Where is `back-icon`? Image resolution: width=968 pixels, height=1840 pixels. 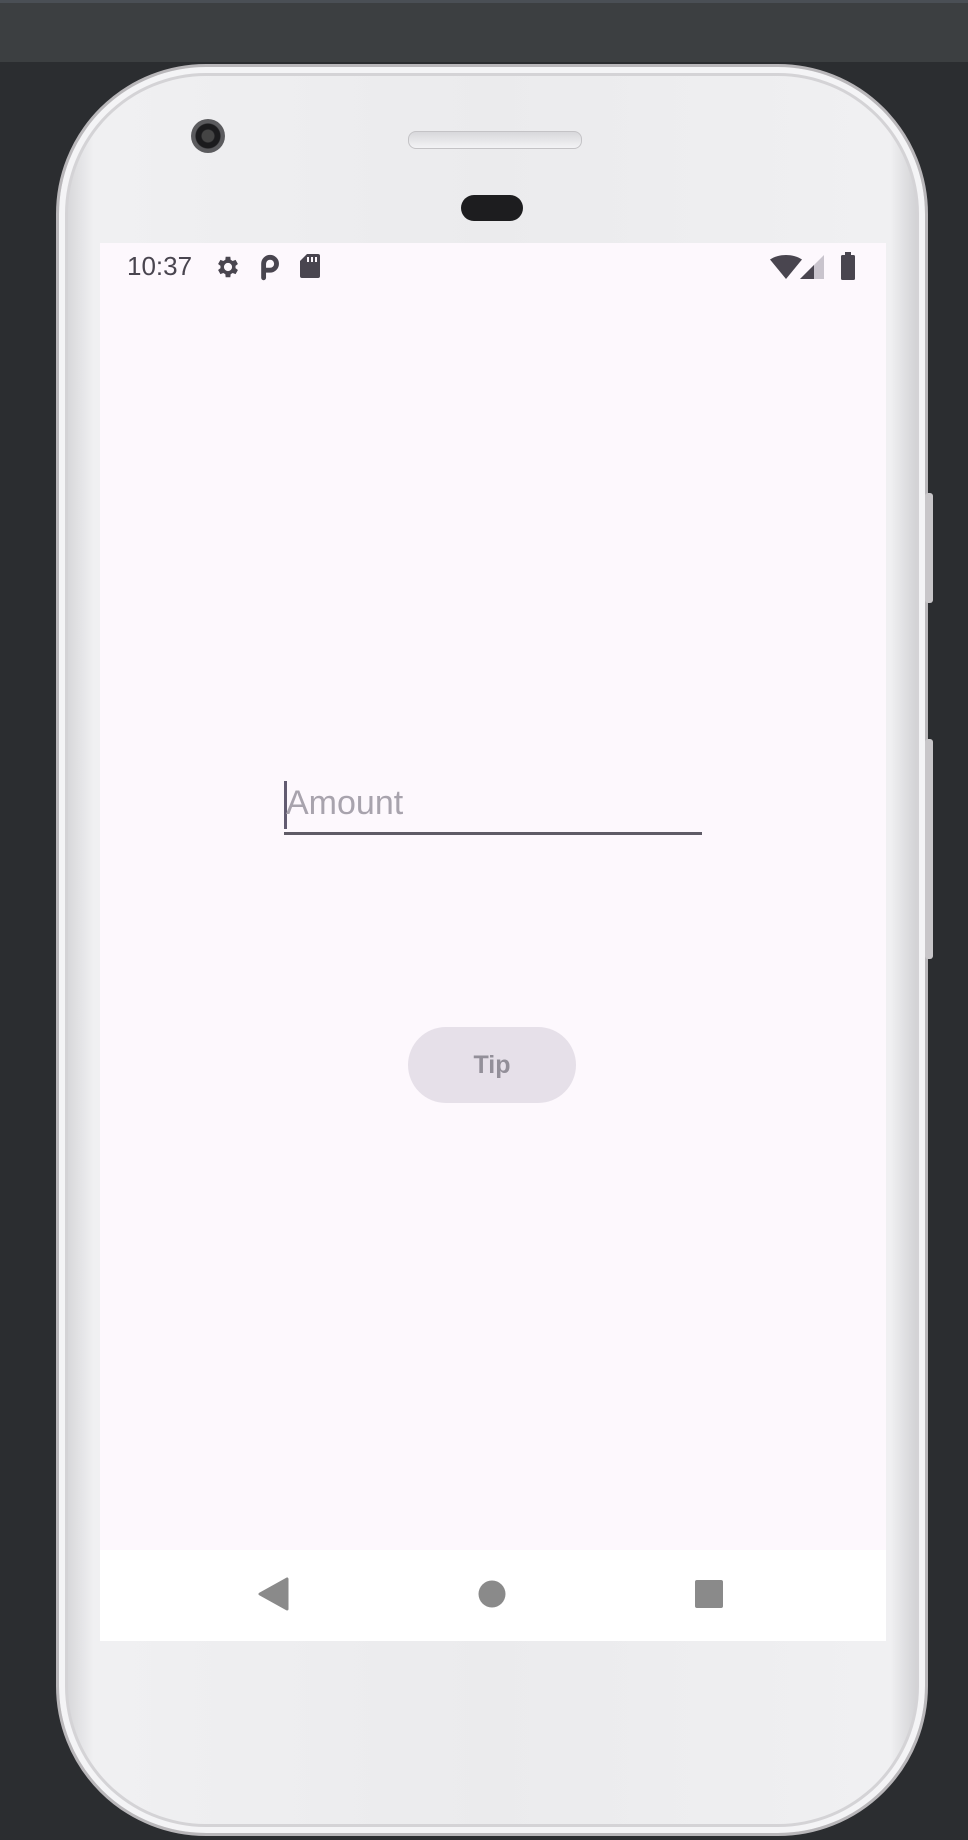
back-icon is located at coordinates (273, 1594).